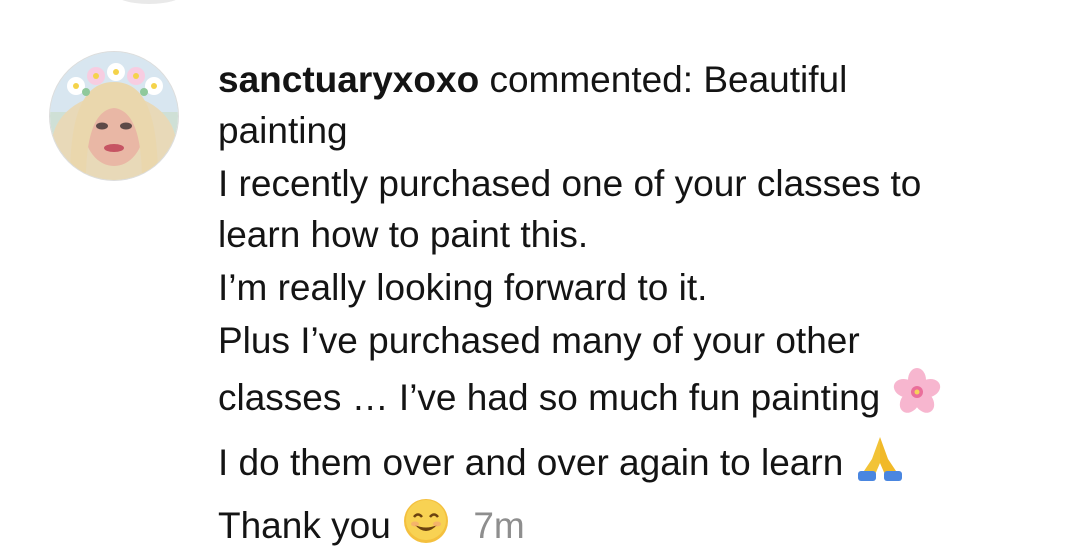 This screenshot has width=1083, height=559. Describe the element at coordinates (644, 527) in the screenshot. I see `comment-final-line: Thank you 7m` at that location.